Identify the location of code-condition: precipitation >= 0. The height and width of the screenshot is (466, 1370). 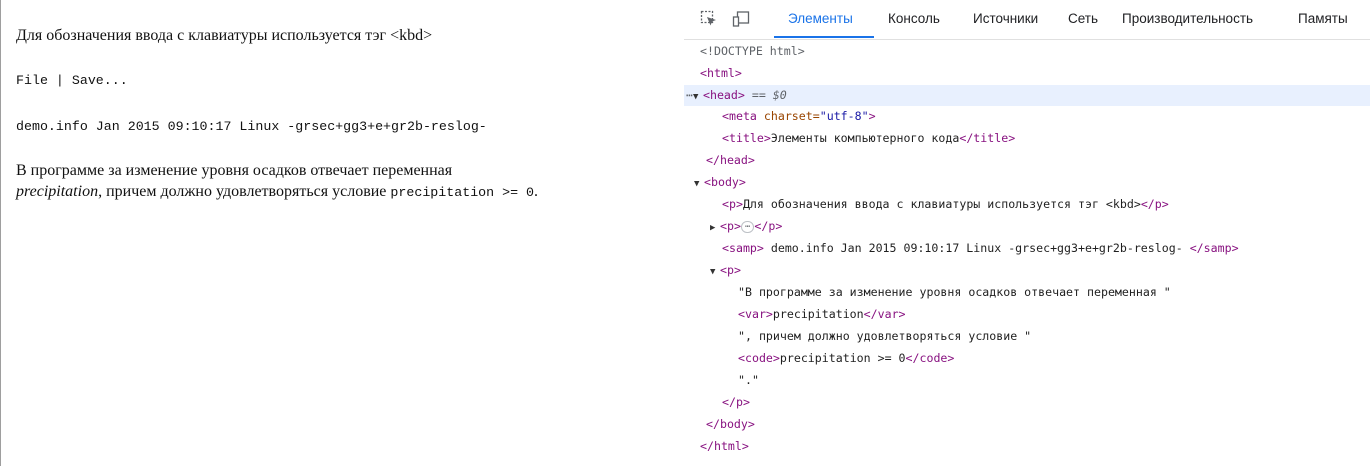
(462, 192).